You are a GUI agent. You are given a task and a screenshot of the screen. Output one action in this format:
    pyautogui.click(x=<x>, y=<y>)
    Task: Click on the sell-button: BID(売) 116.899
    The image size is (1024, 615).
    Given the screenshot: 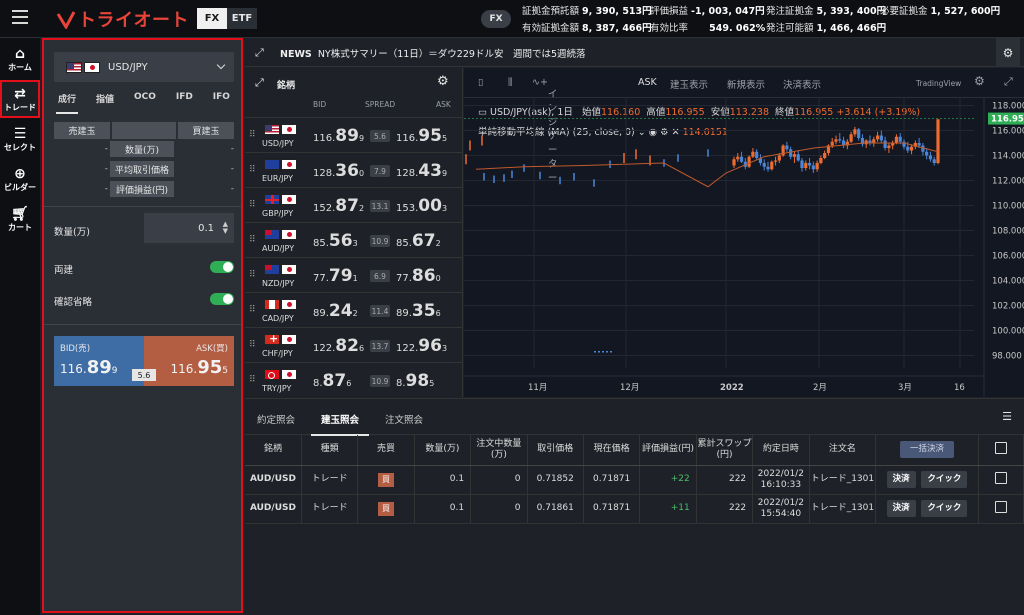 What is the action you would take?
    pyautogui.click(x=99, y=361)
    